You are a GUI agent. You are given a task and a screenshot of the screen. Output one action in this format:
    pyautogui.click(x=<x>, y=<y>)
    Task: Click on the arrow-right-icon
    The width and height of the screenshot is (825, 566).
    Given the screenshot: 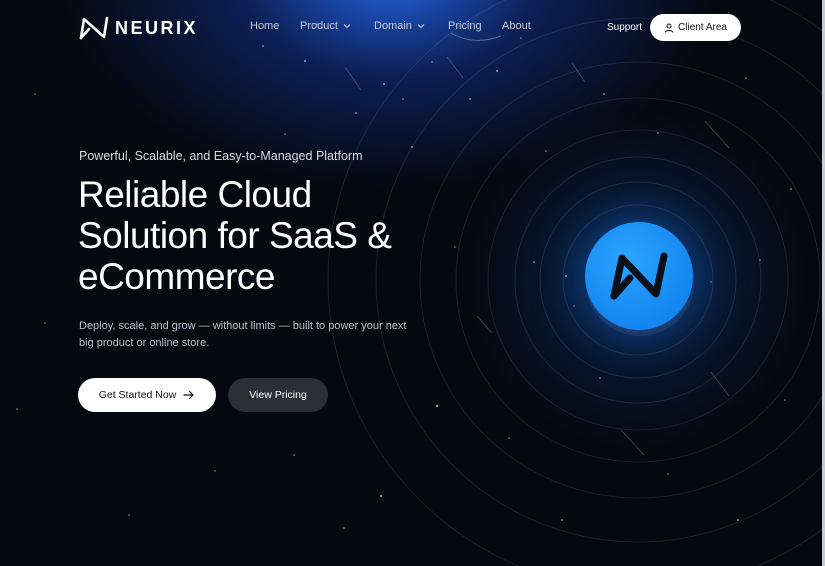 What is the action you would take?
    pyautogui.click(x=188, y=395)
    